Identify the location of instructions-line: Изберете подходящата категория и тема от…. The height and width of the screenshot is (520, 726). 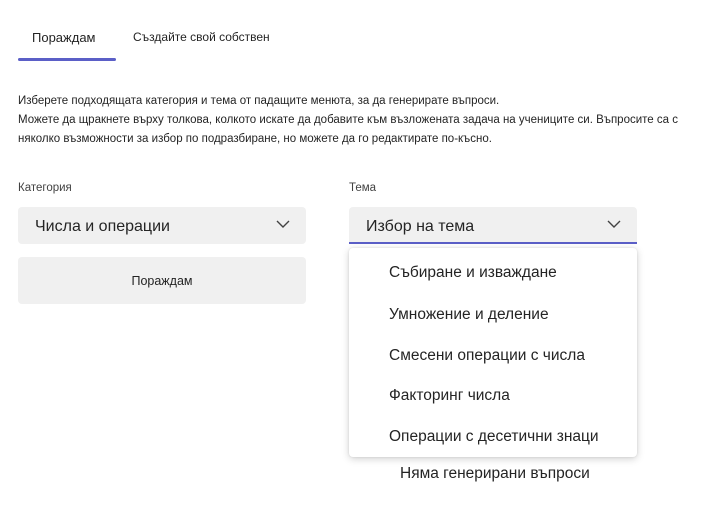
(259, 101).